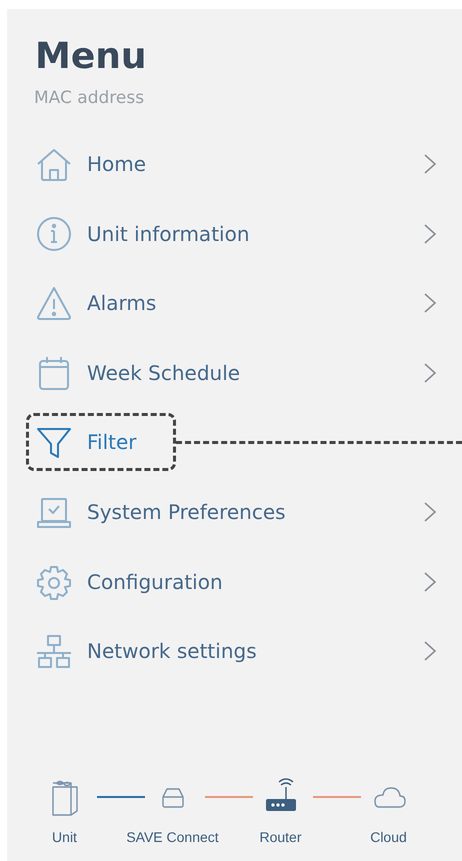 This screenshot has width=462, height=861. I want to click on menu-item: Week Schedule, so click(237, 373).